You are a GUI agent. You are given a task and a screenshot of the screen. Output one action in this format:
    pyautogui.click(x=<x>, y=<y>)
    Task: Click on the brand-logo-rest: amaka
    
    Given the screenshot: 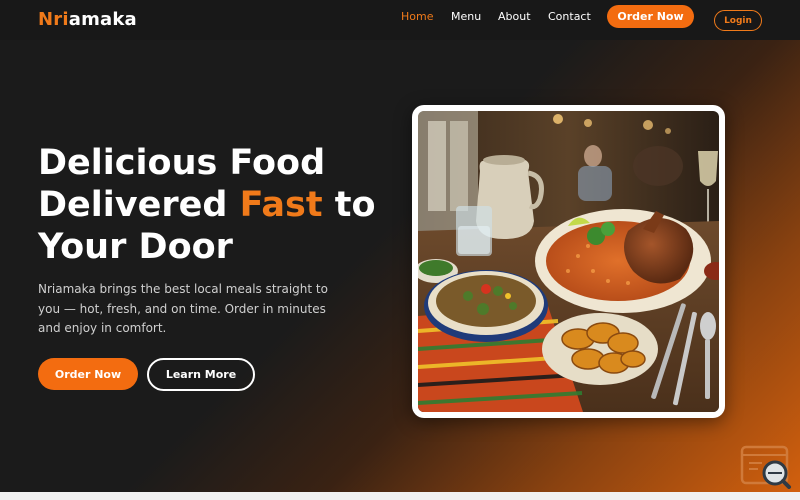 What is the action you would take?
    pyautogui.click(x=102, y=19)
    